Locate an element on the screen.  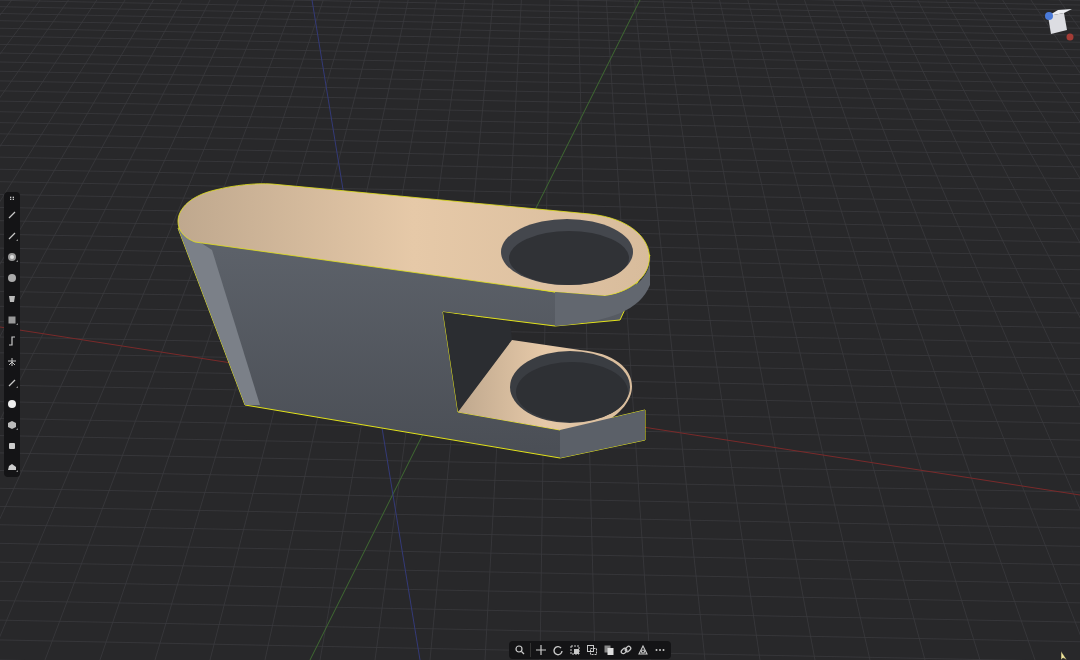
copy-icon is located at coordinates (592, 650).